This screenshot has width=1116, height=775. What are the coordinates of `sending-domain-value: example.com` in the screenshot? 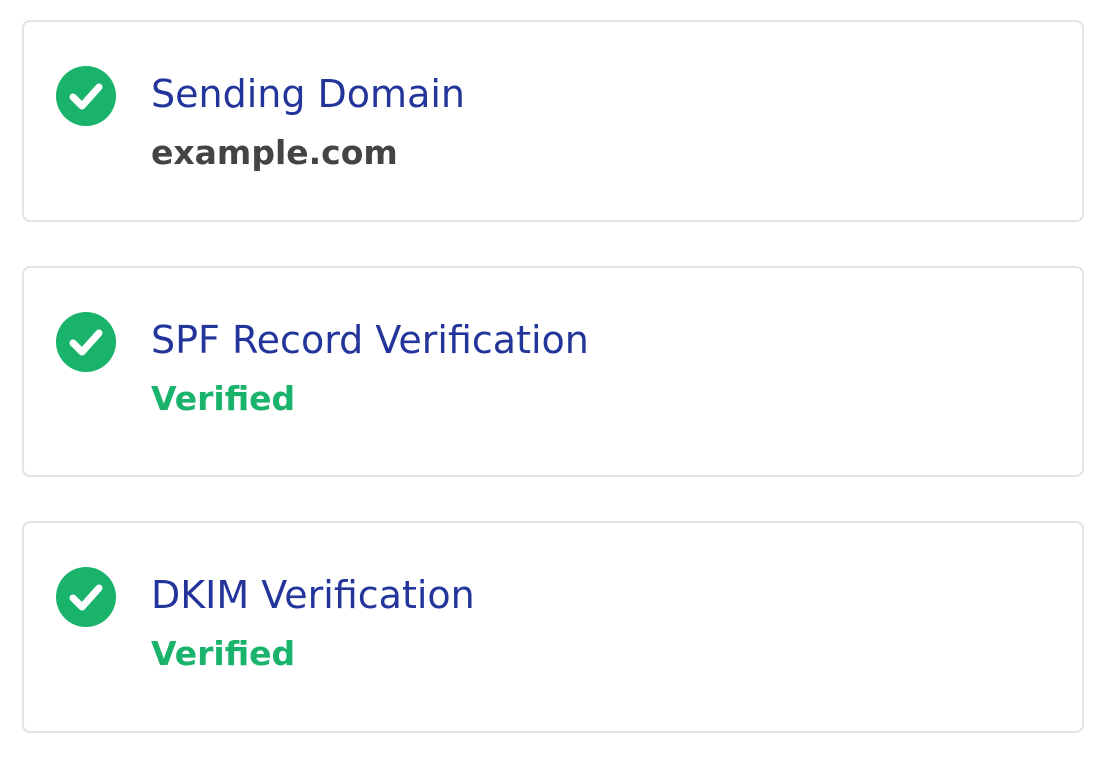 It's located at (274, 152).